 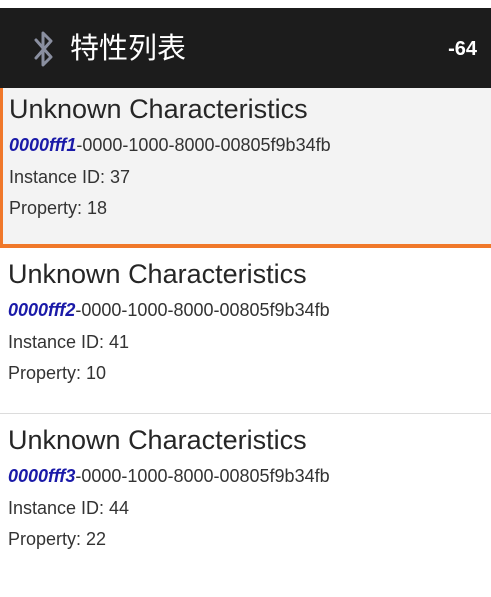 I want to click on instance-id: Instance ID: 44, so click(x=69, y=508).